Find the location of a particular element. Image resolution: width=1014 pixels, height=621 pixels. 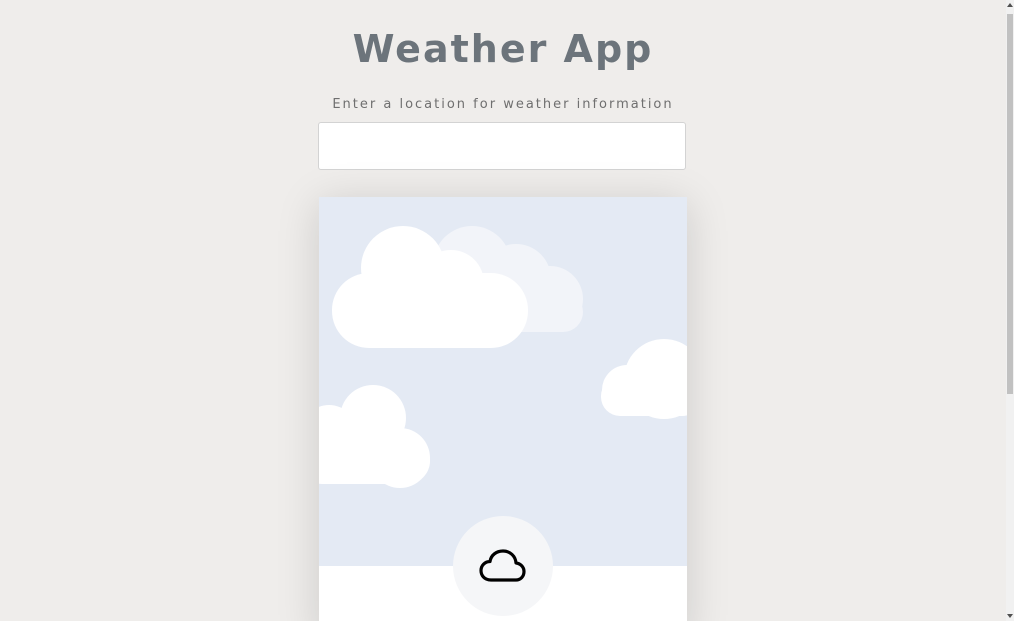

scrollbar-thumb is located at coordinates (1010, 204).